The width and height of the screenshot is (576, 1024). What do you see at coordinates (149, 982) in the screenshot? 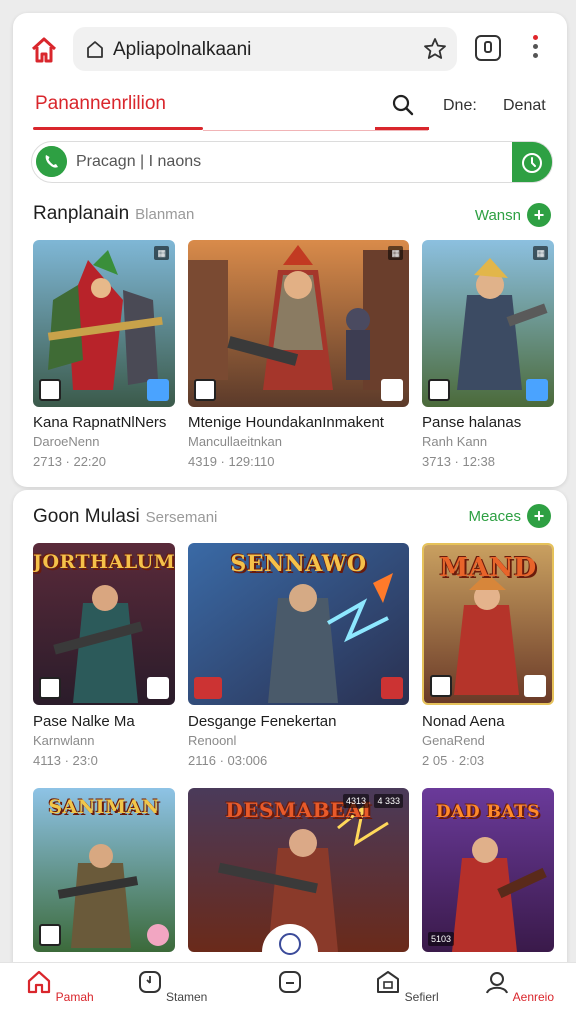
I see `stories-icon` at bounding box center [149, 982].